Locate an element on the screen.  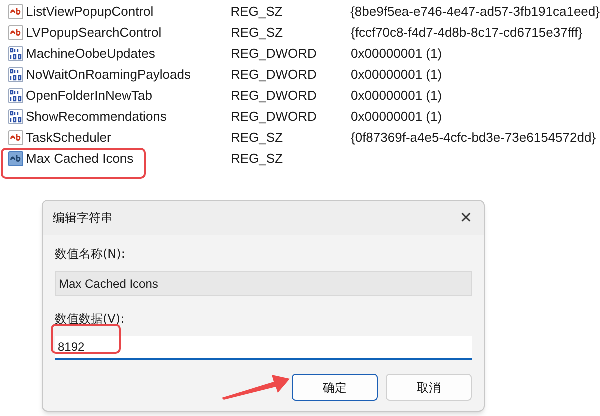
value-name: ListViewPopupControl is located at coordinates (90, 12).